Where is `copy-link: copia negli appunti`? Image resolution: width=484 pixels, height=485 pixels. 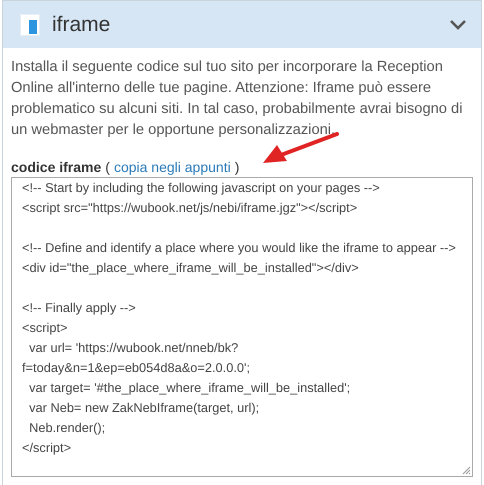
copy-link: copia negli appunti is located at coordinates (172, 167).